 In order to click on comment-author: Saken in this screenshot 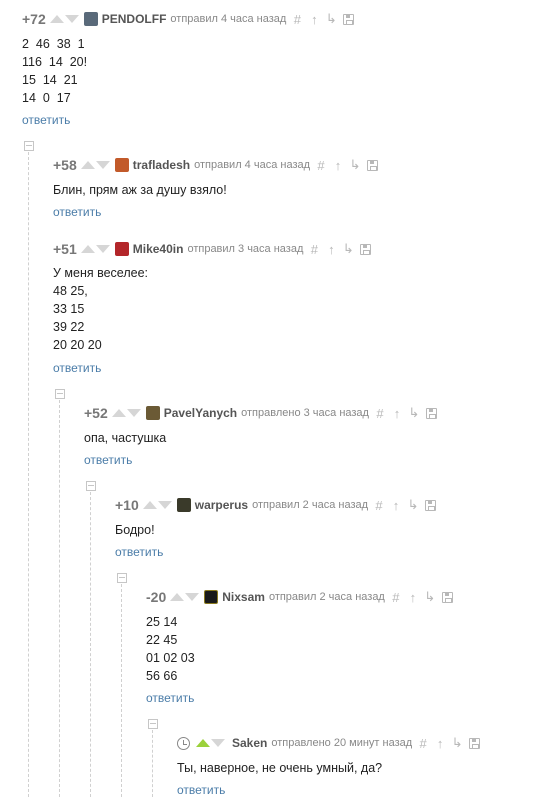, I will do `click(249, 743)`.